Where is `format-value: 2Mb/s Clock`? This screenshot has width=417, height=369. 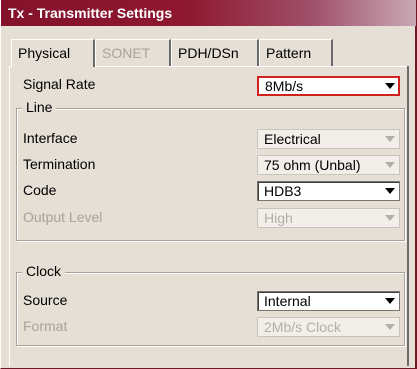 format-value: 2Mb/s Clock is located at coordinates (303, 327).